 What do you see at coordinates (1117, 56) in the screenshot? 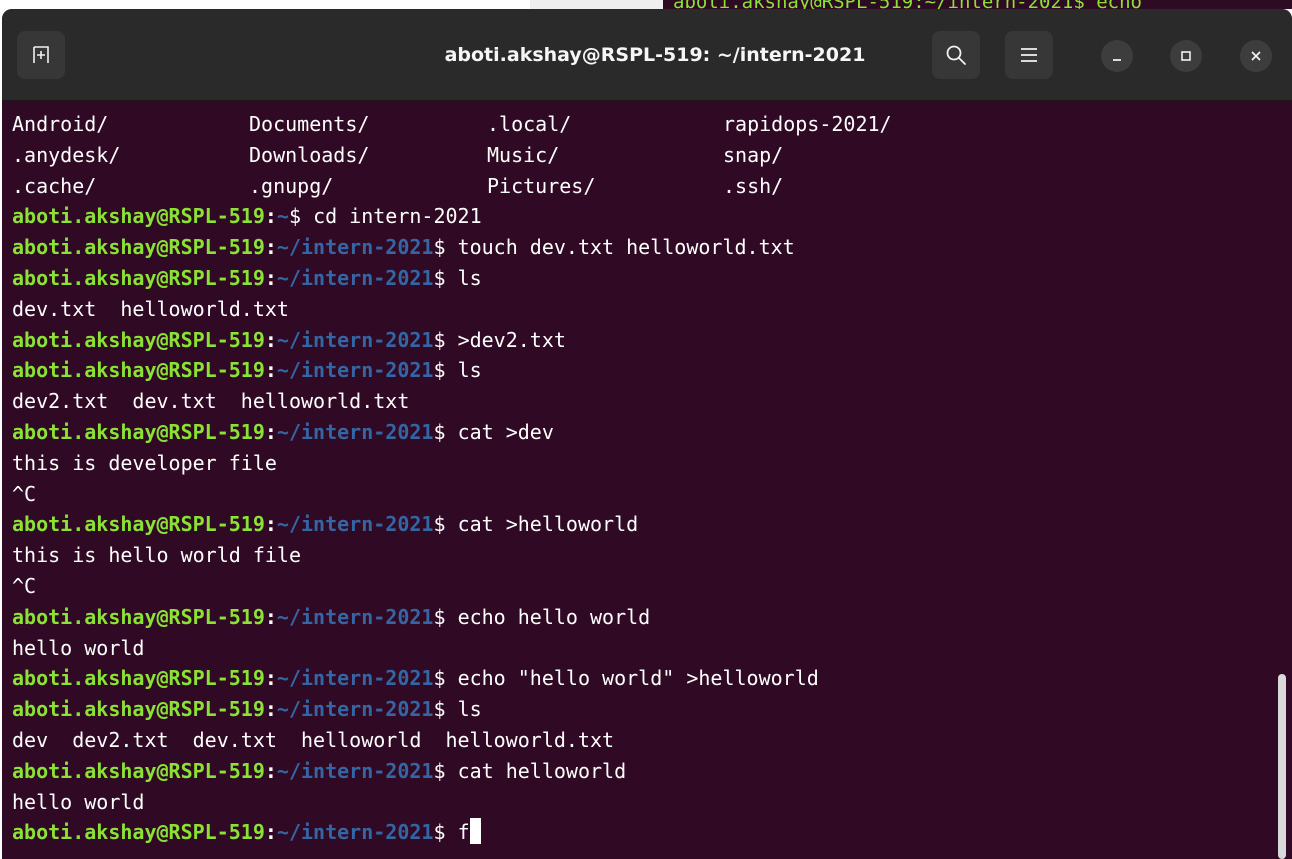
I see `minimize-button` at bounding box center [1117, 56].